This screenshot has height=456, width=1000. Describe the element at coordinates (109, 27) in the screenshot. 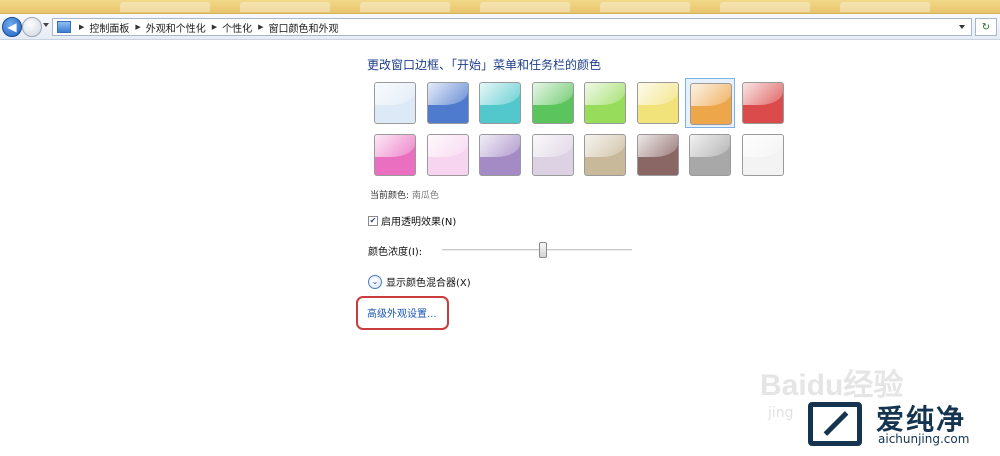

I see `breadcrumb-control-panel: 控制面板` at that location.